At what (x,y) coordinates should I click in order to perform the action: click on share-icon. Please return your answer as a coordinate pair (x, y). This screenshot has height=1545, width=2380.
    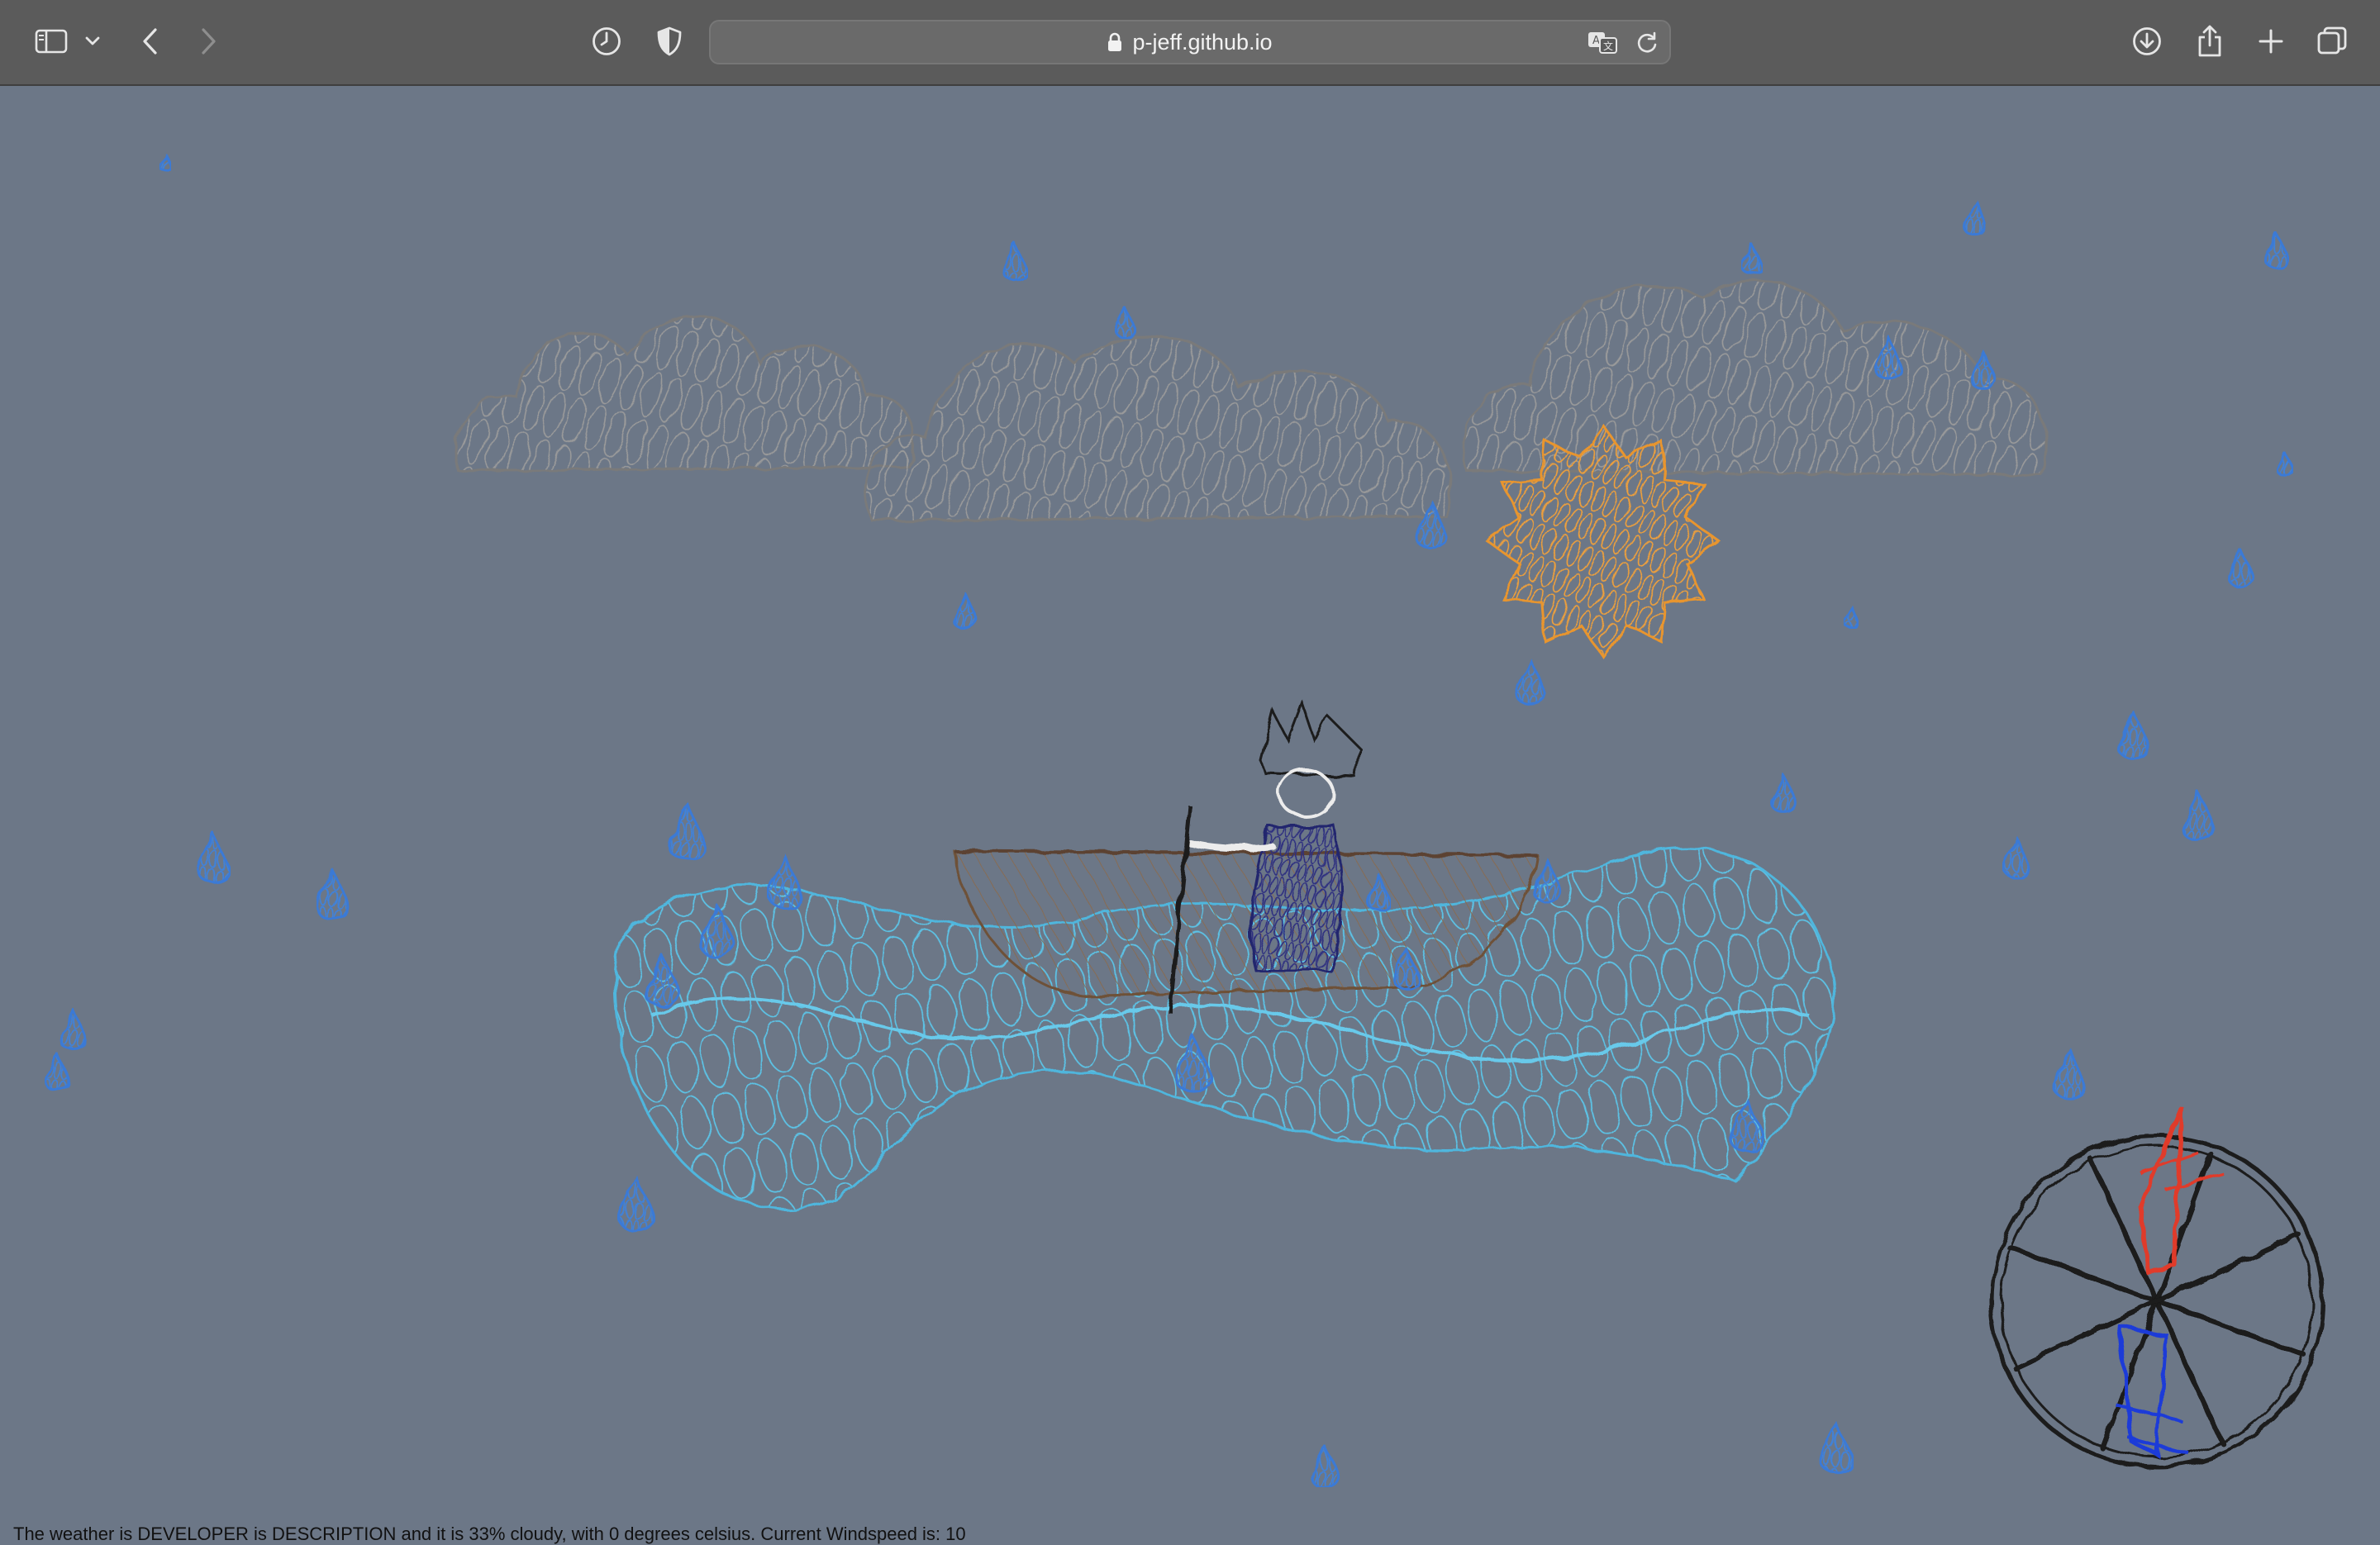
    Looking at the image, I should click on (2209, 41).